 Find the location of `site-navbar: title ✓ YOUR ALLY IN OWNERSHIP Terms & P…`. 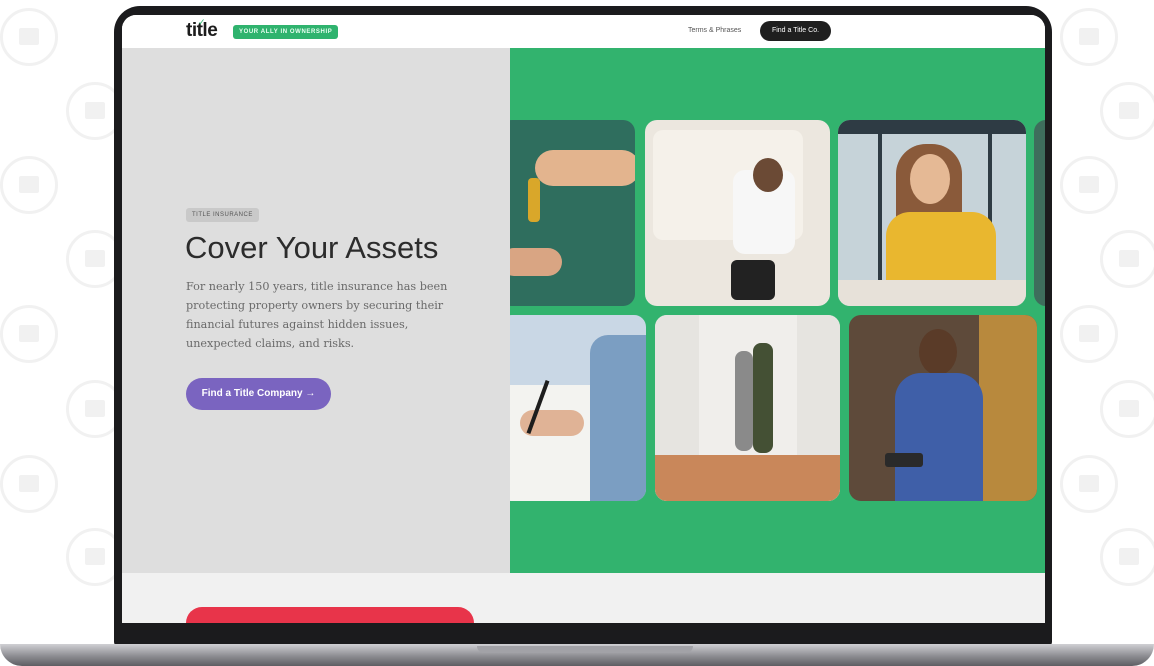

site-navbar: title ✓ YOUR ALLY IN OWNERSHIP Terms & P… is located at coordinates (583, 31).